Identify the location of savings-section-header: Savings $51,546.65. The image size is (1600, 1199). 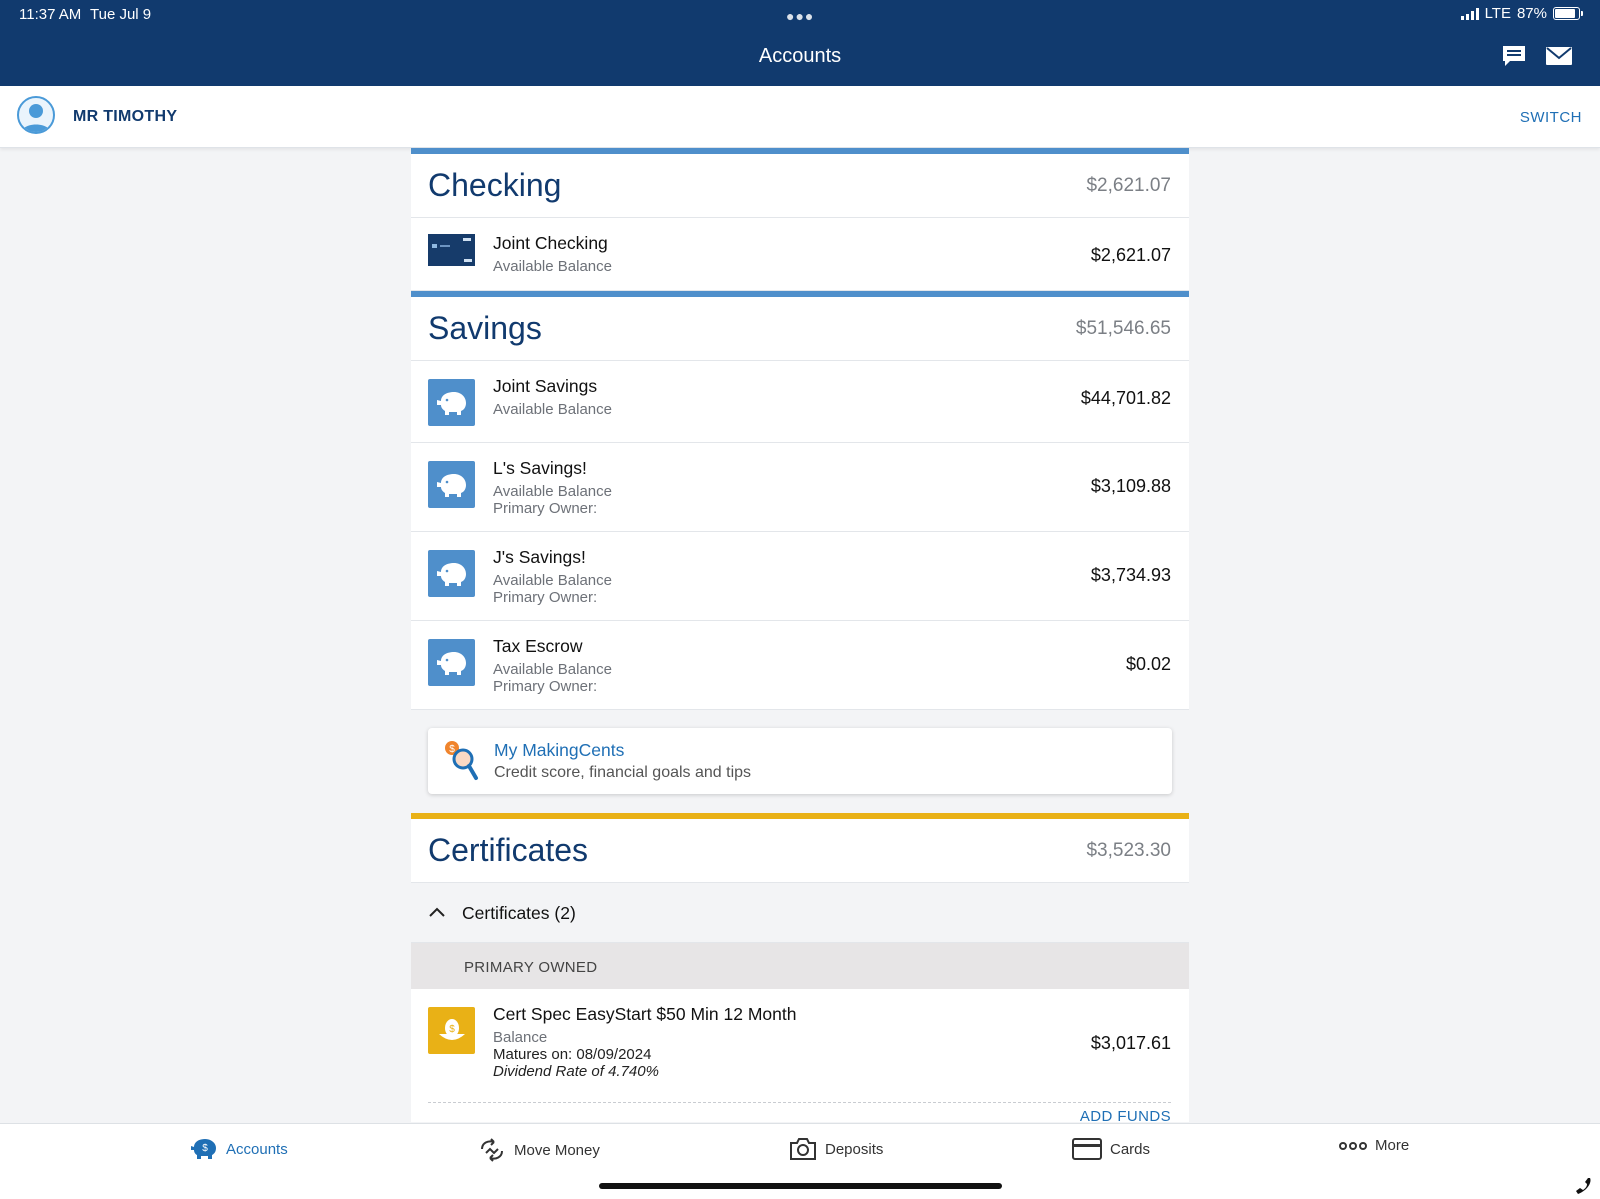
(800, 326).